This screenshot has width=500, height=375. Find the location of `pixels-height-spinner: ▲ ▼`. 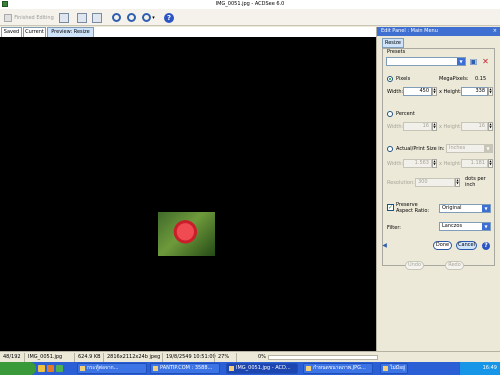

pixels-height-spinner: ▲ ▼ is located at coordinates (490, 91).